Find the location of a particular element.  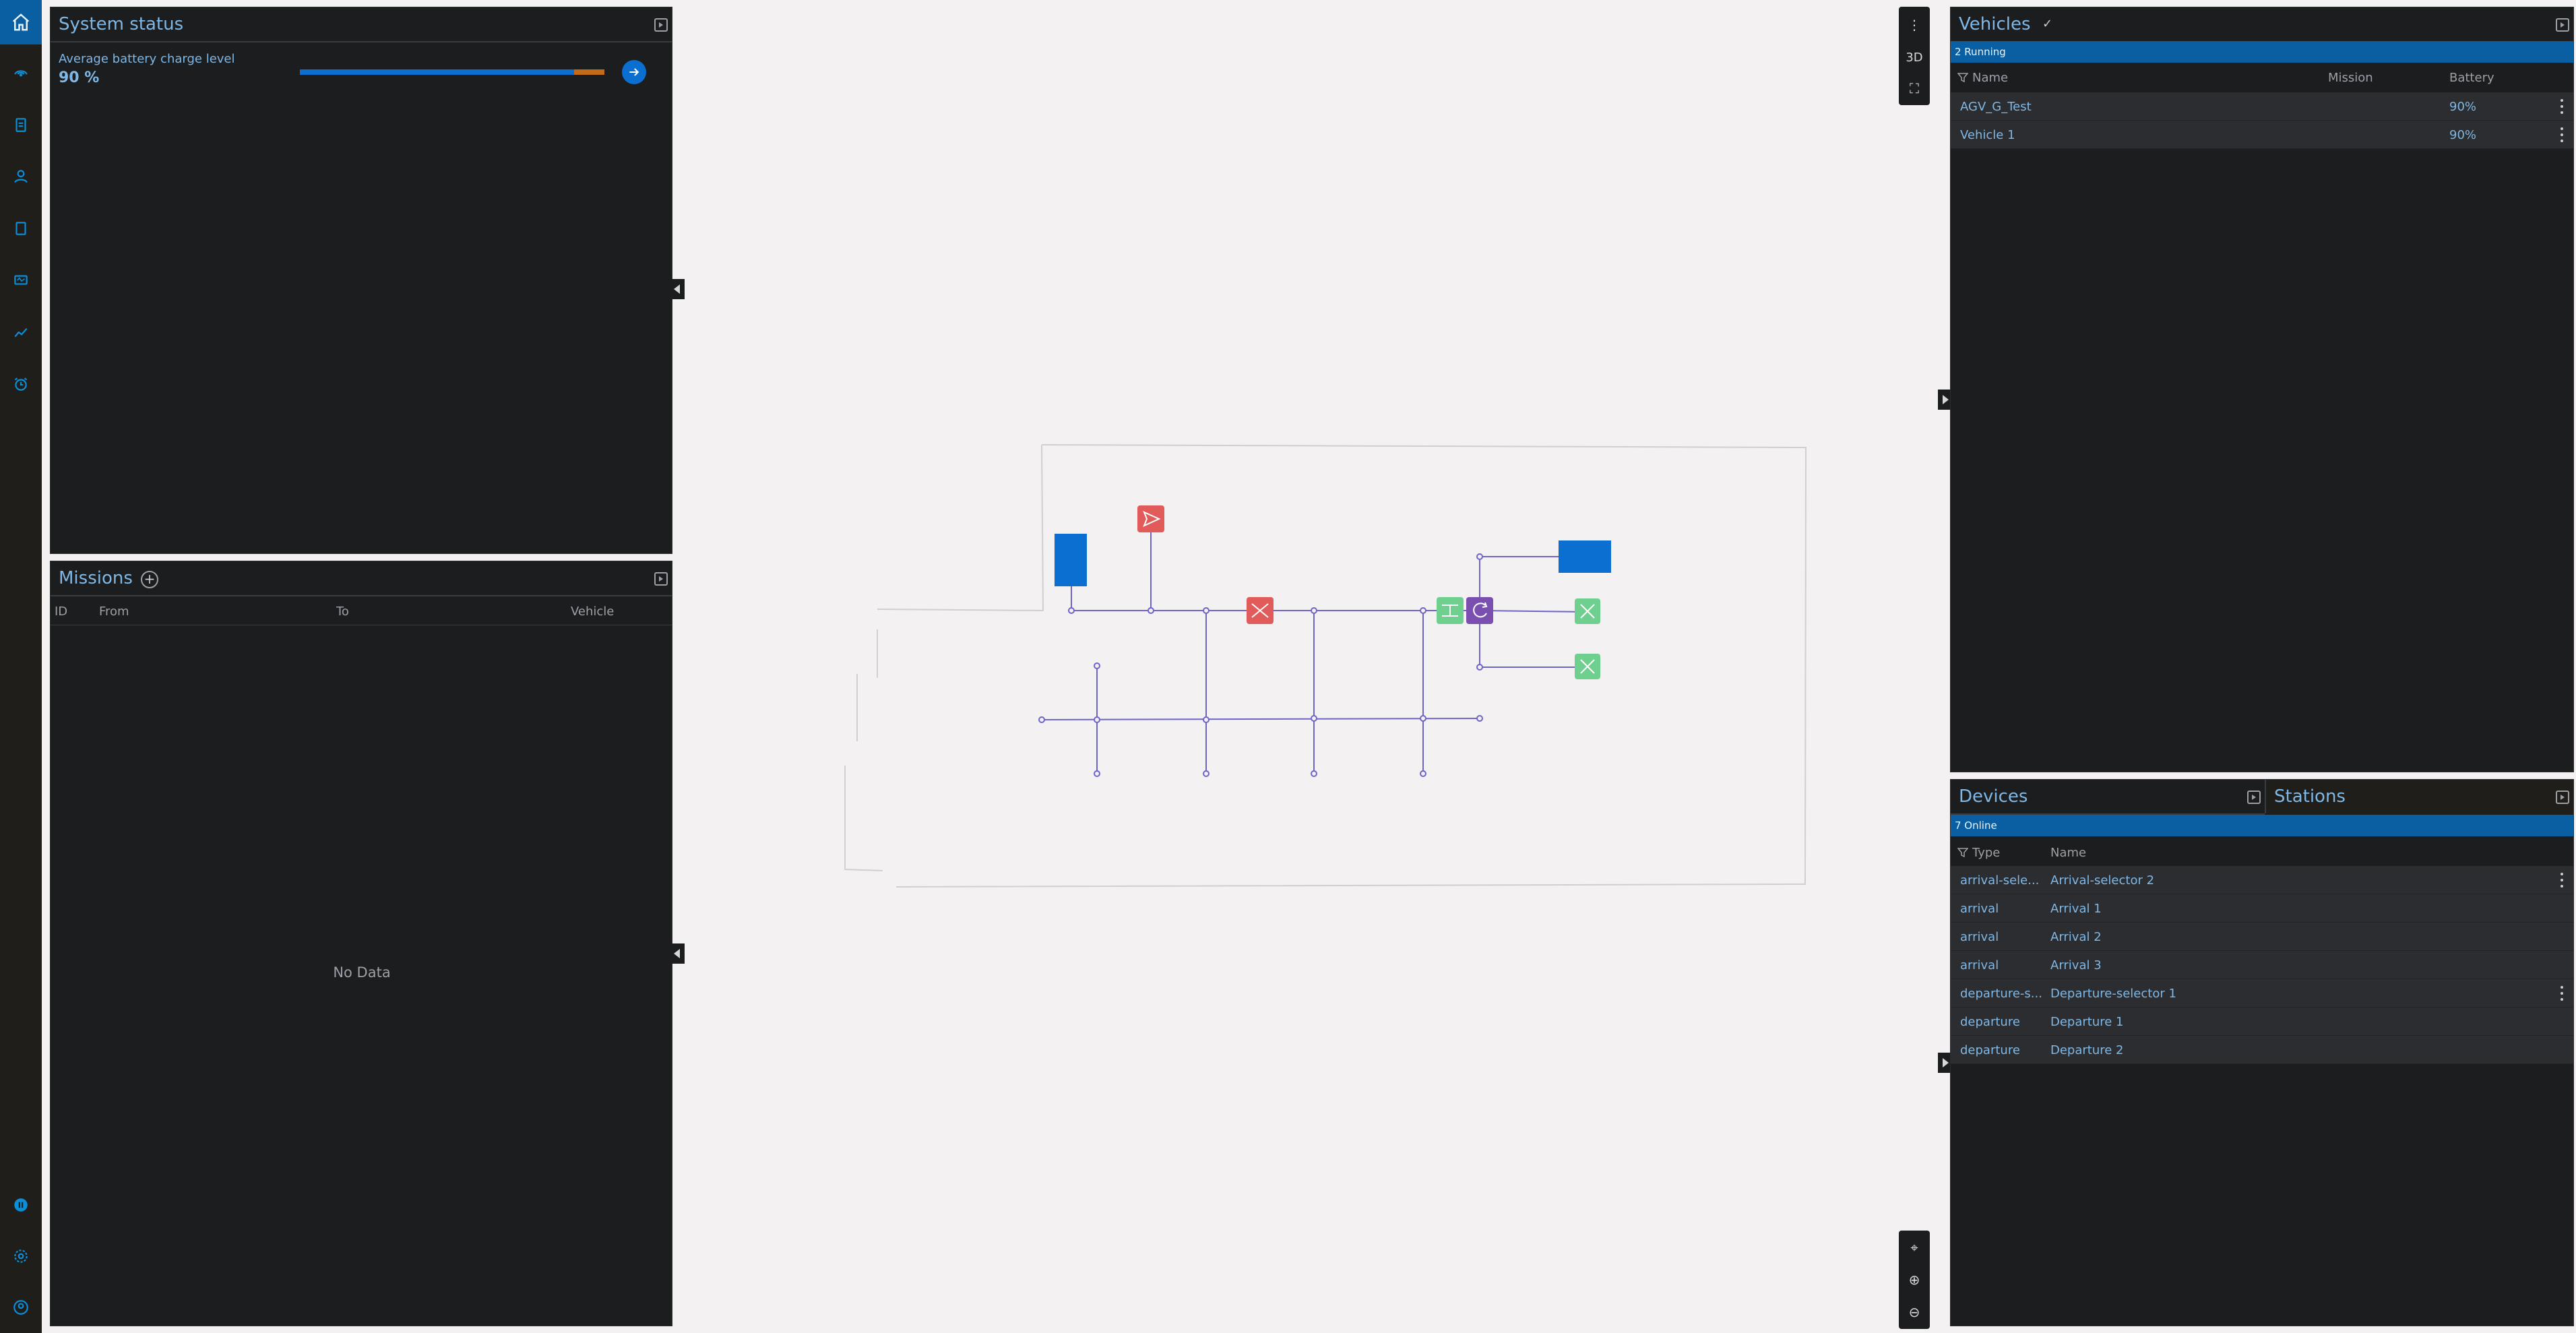

column-header-battery: Battery is located at coordinates (2471, 78).